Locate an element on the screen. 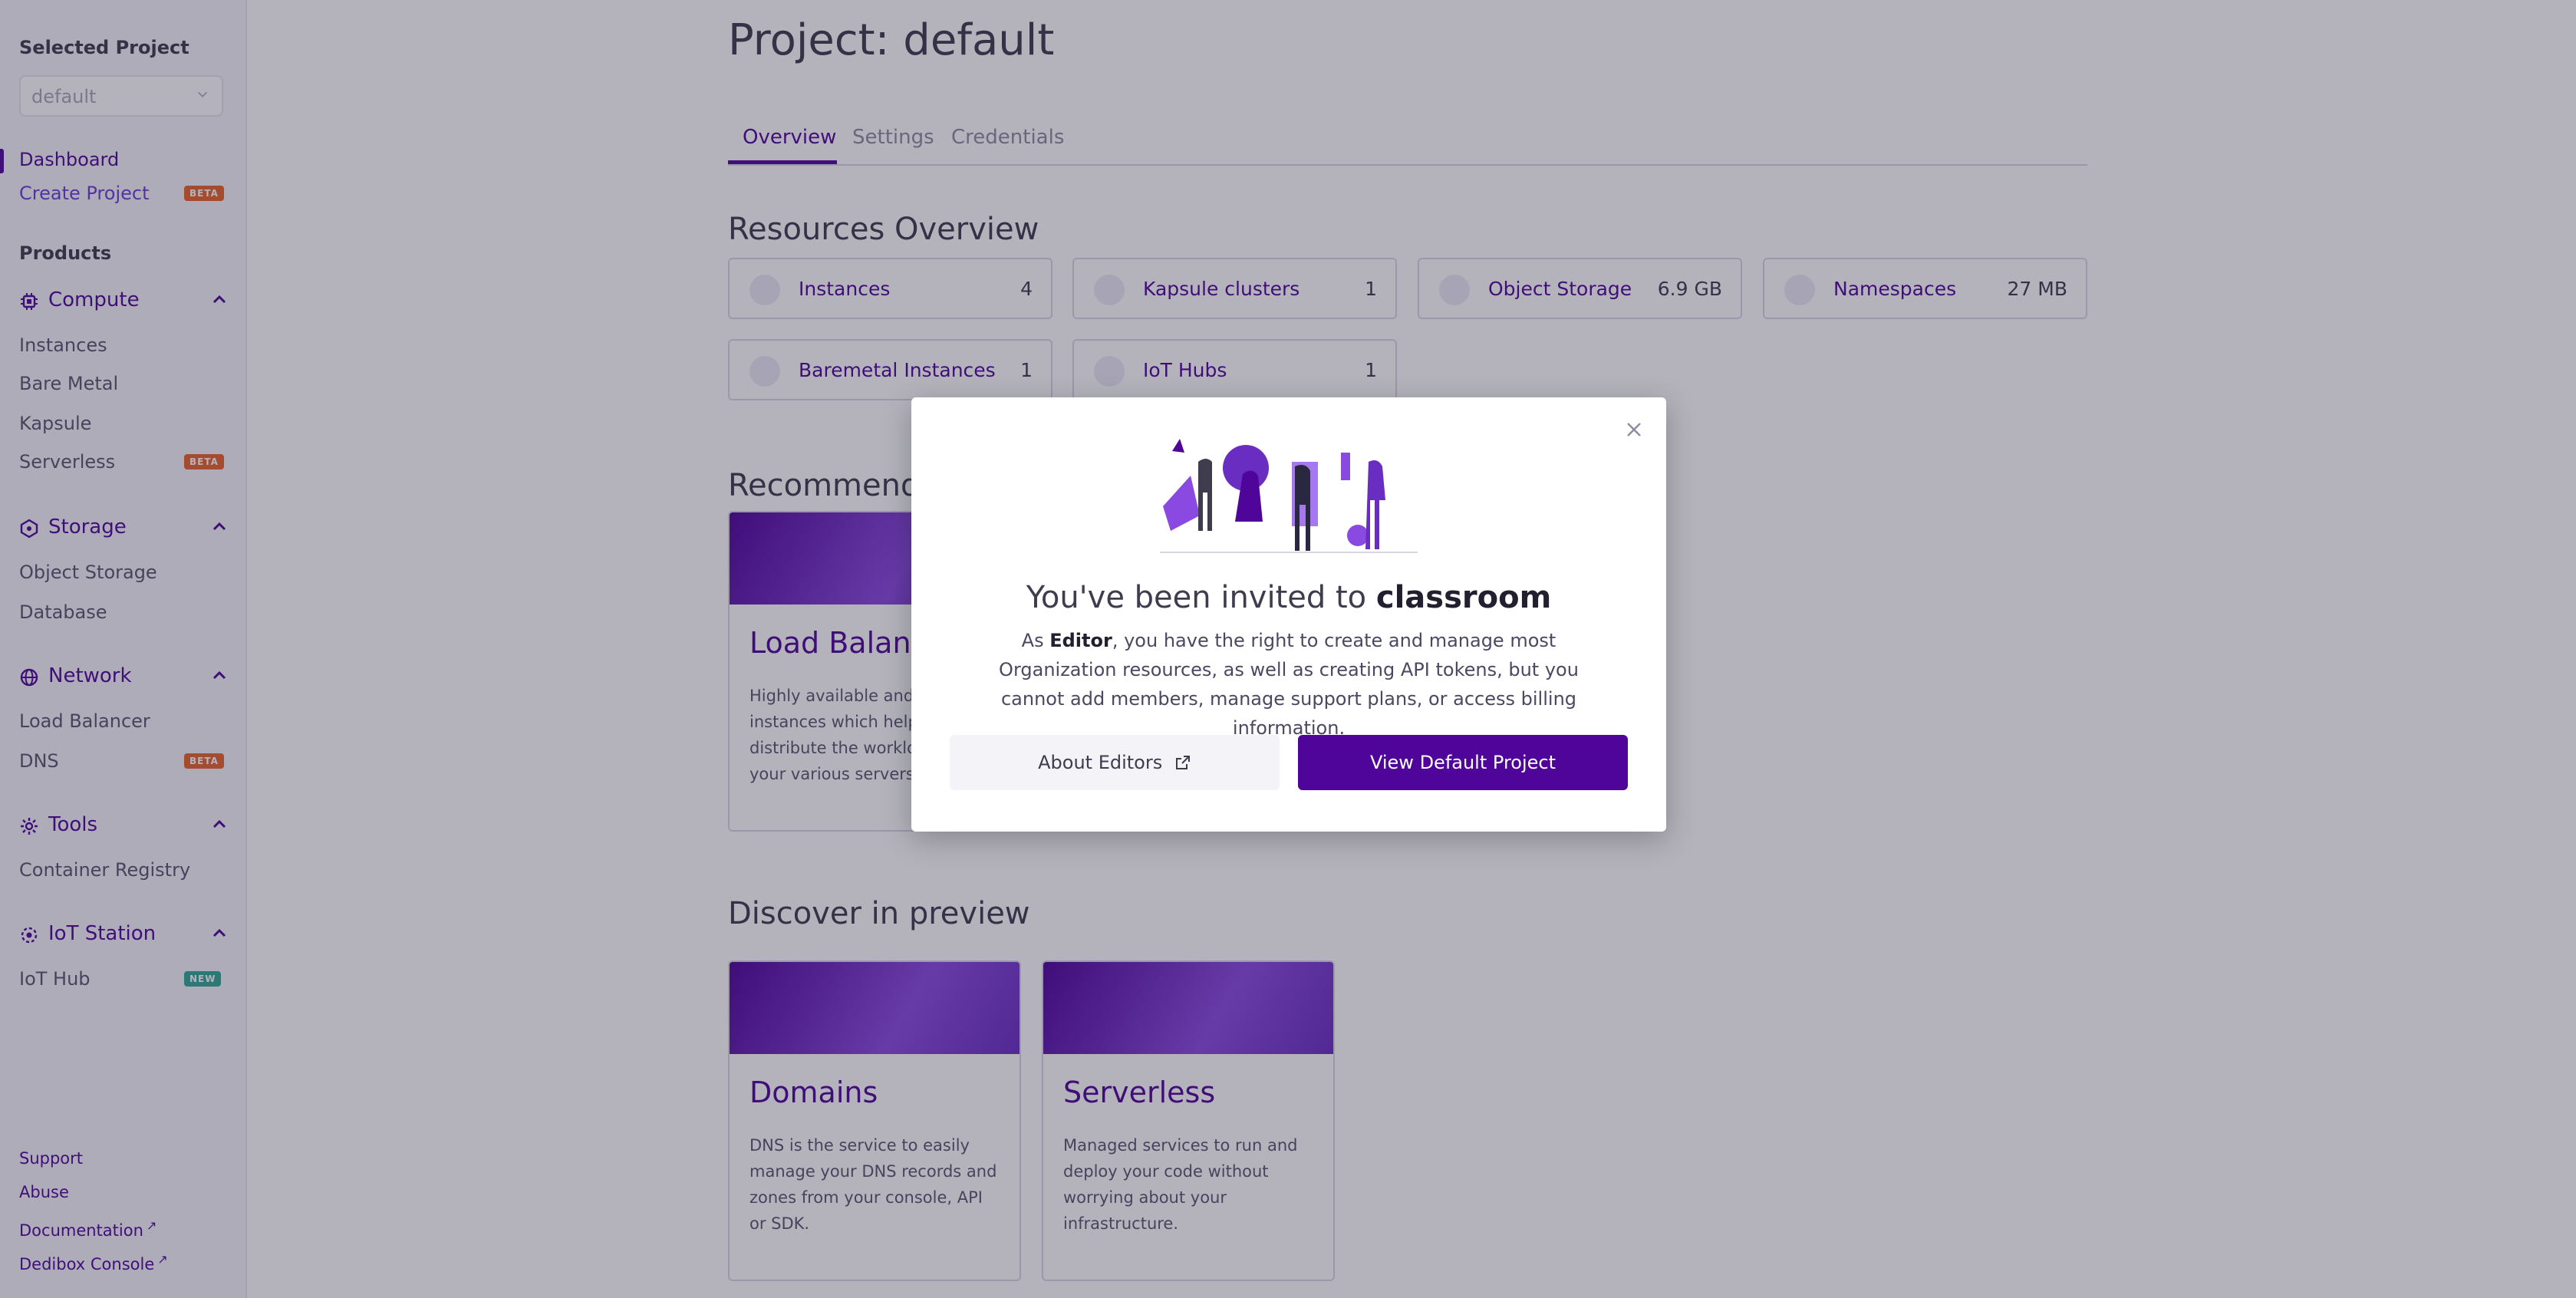  team-illustration is located at coordinates (1289, 496).